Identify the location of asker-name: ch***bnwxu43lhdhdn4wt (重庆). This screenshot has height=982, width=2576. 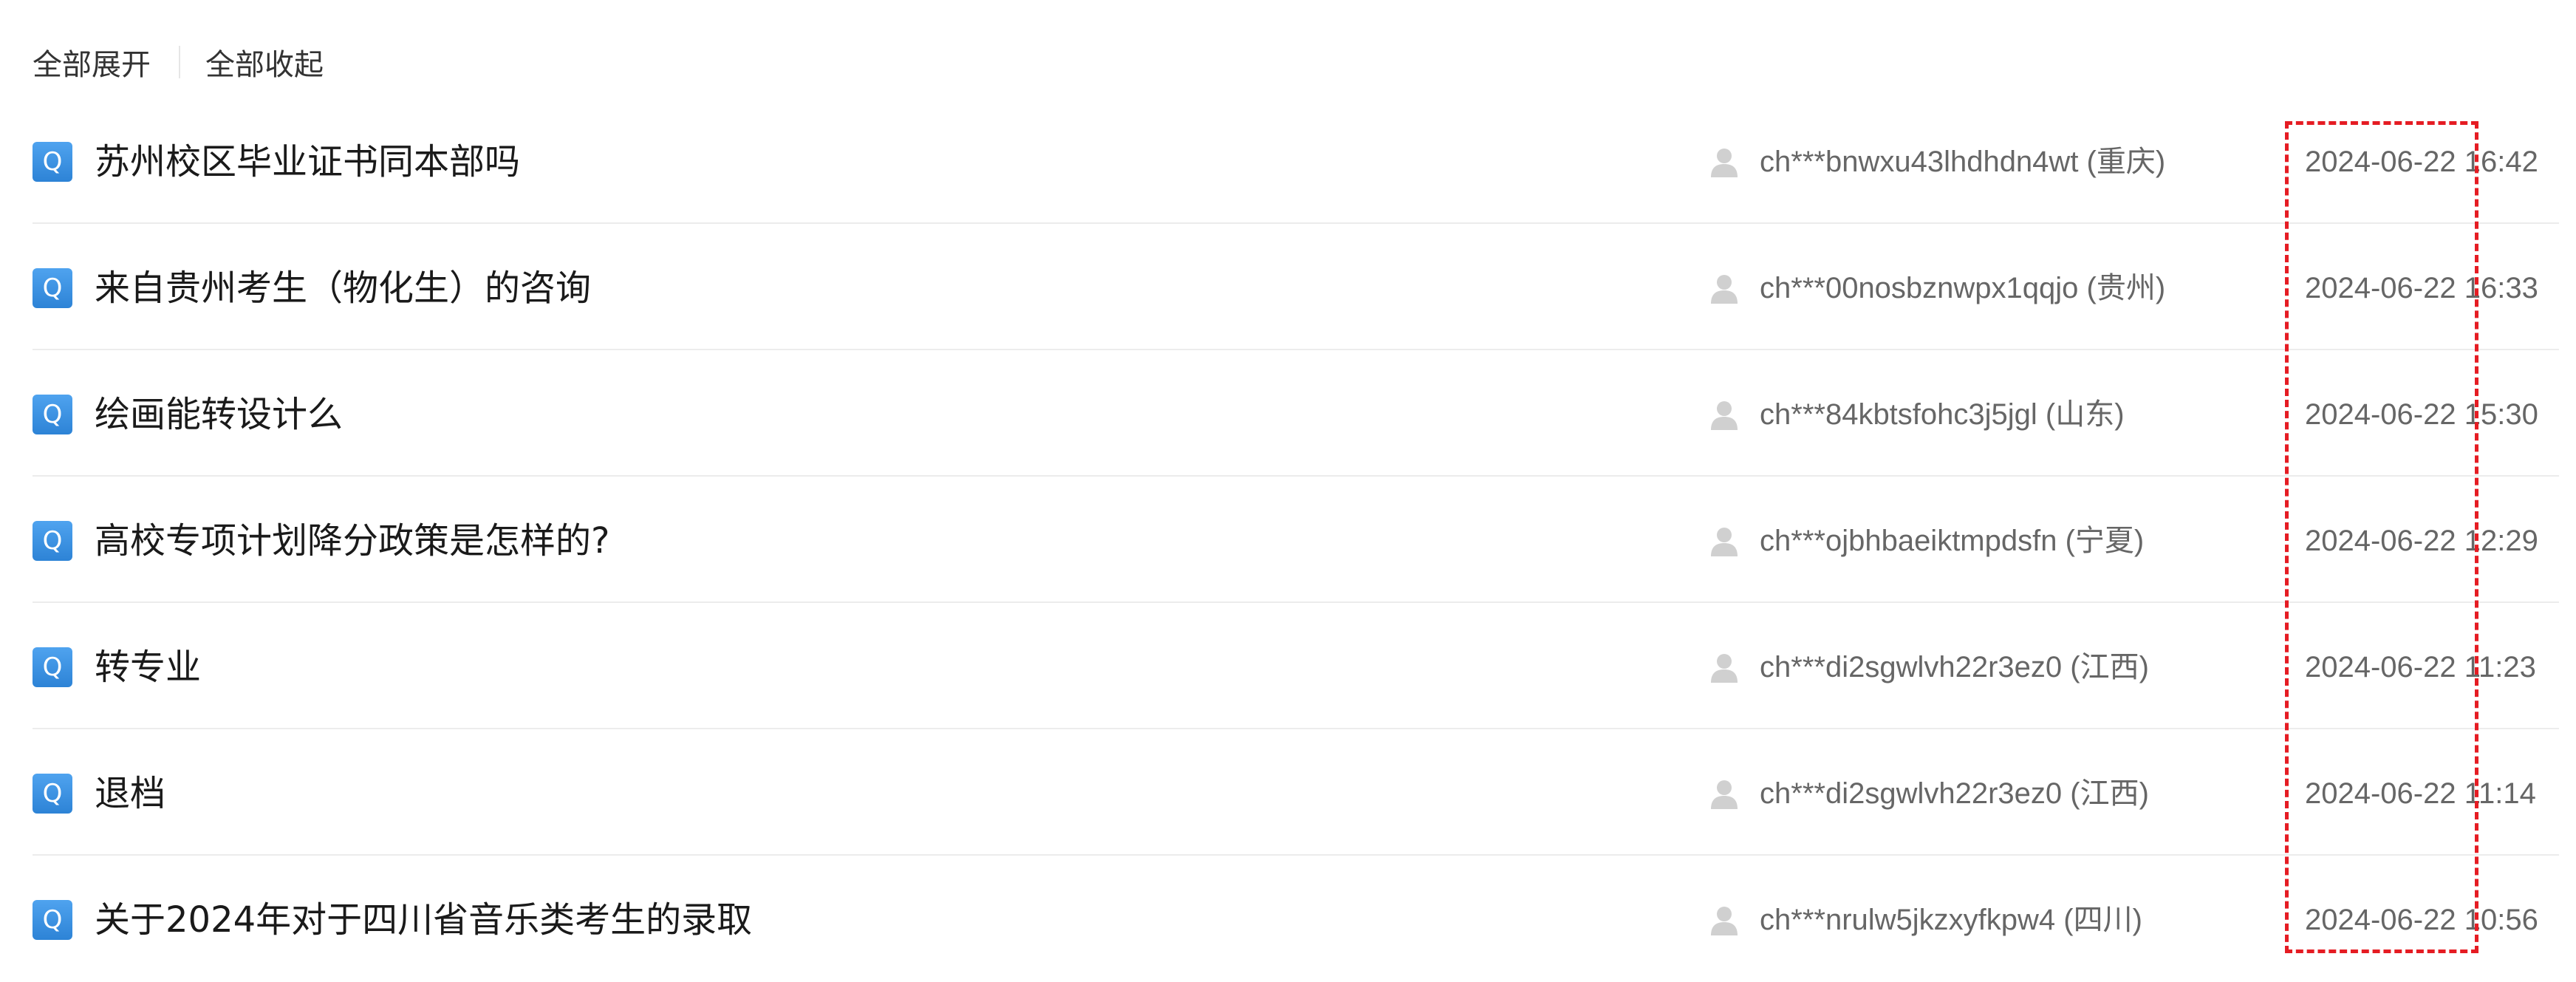
(1963, 162).